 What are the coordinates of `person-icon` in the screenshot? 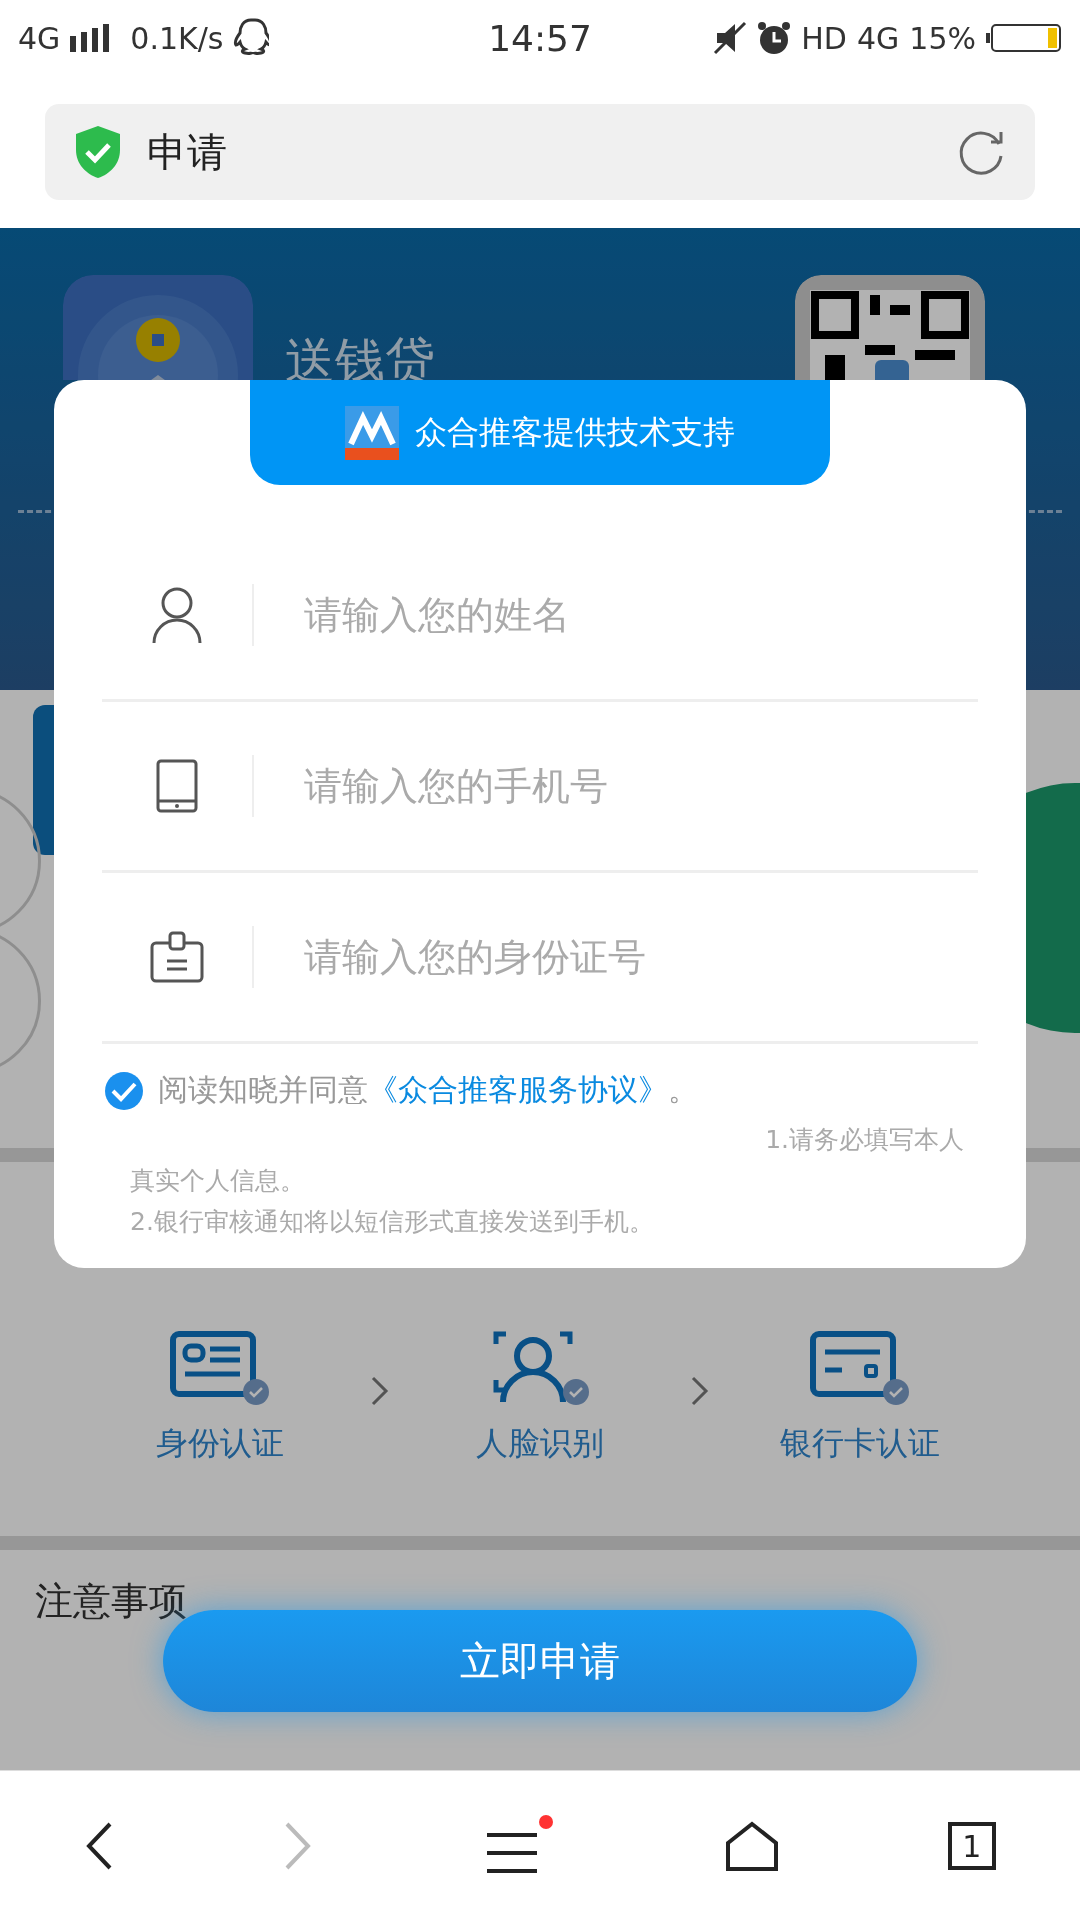 It's located at (177, 615).